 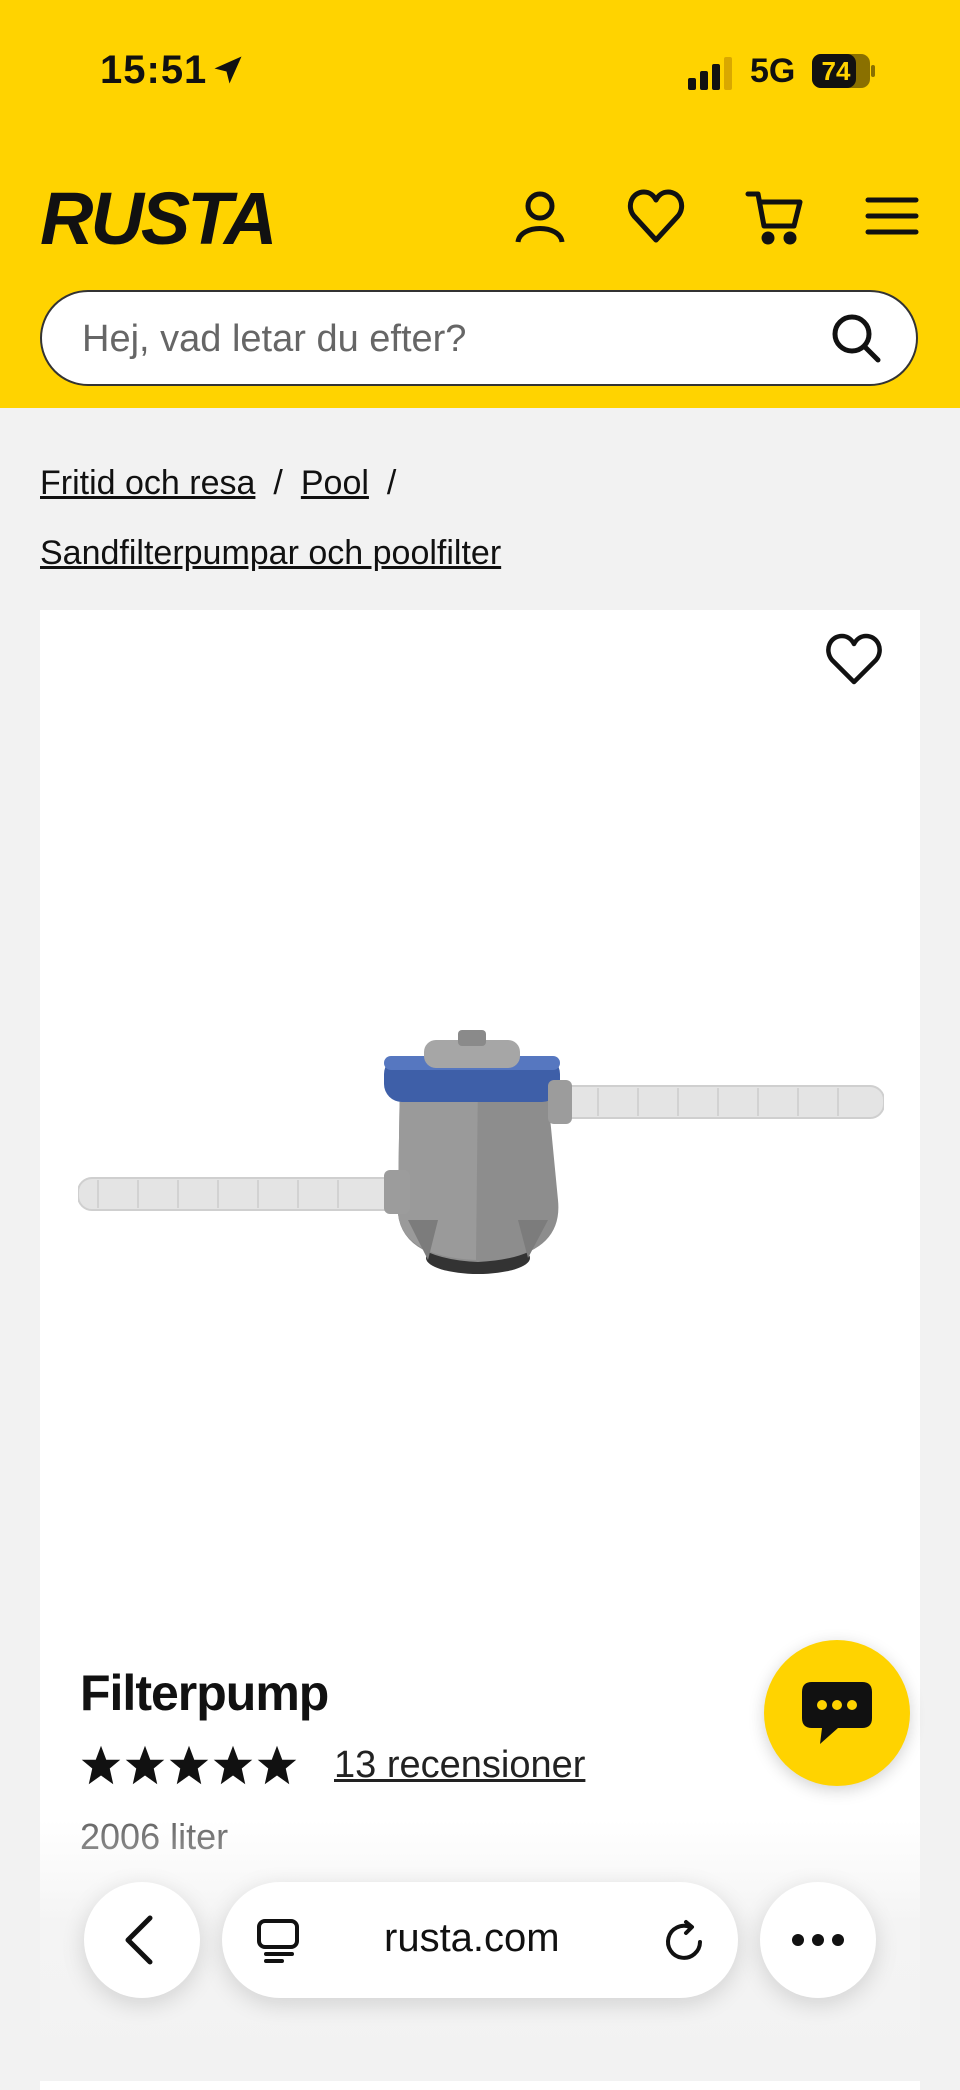 What do you see at coordinates (892, 216) in the screenshot?
I see `hamburger-menu-icon` at bounding box center [892, 216].